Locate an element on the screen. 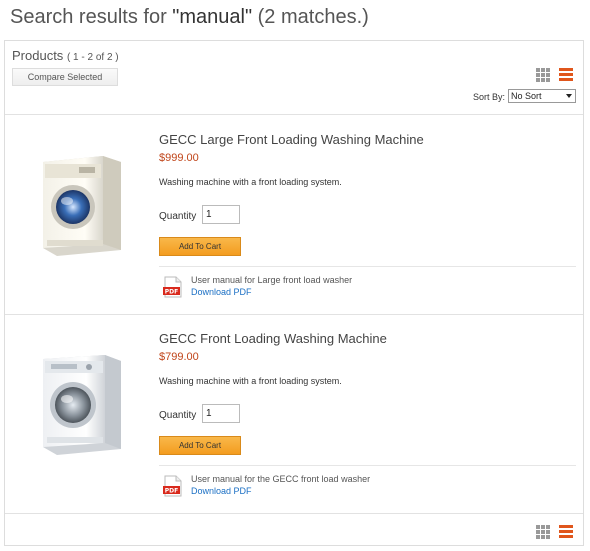  bottom-toolbar is located at coordinates (294, 530).